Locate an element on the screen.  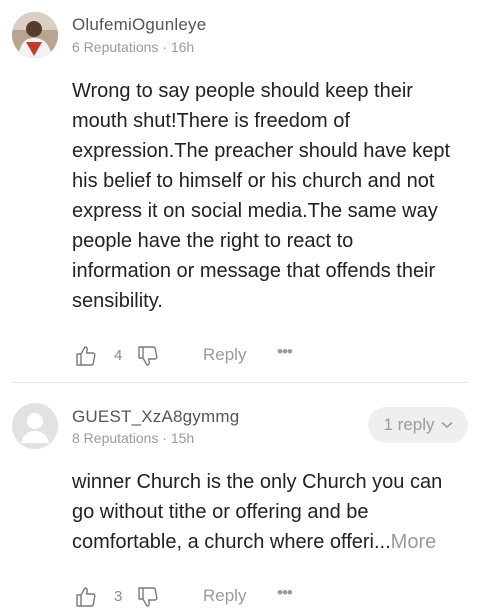
reputation-count: 6 Reputations is located at coordinates (115, 47).